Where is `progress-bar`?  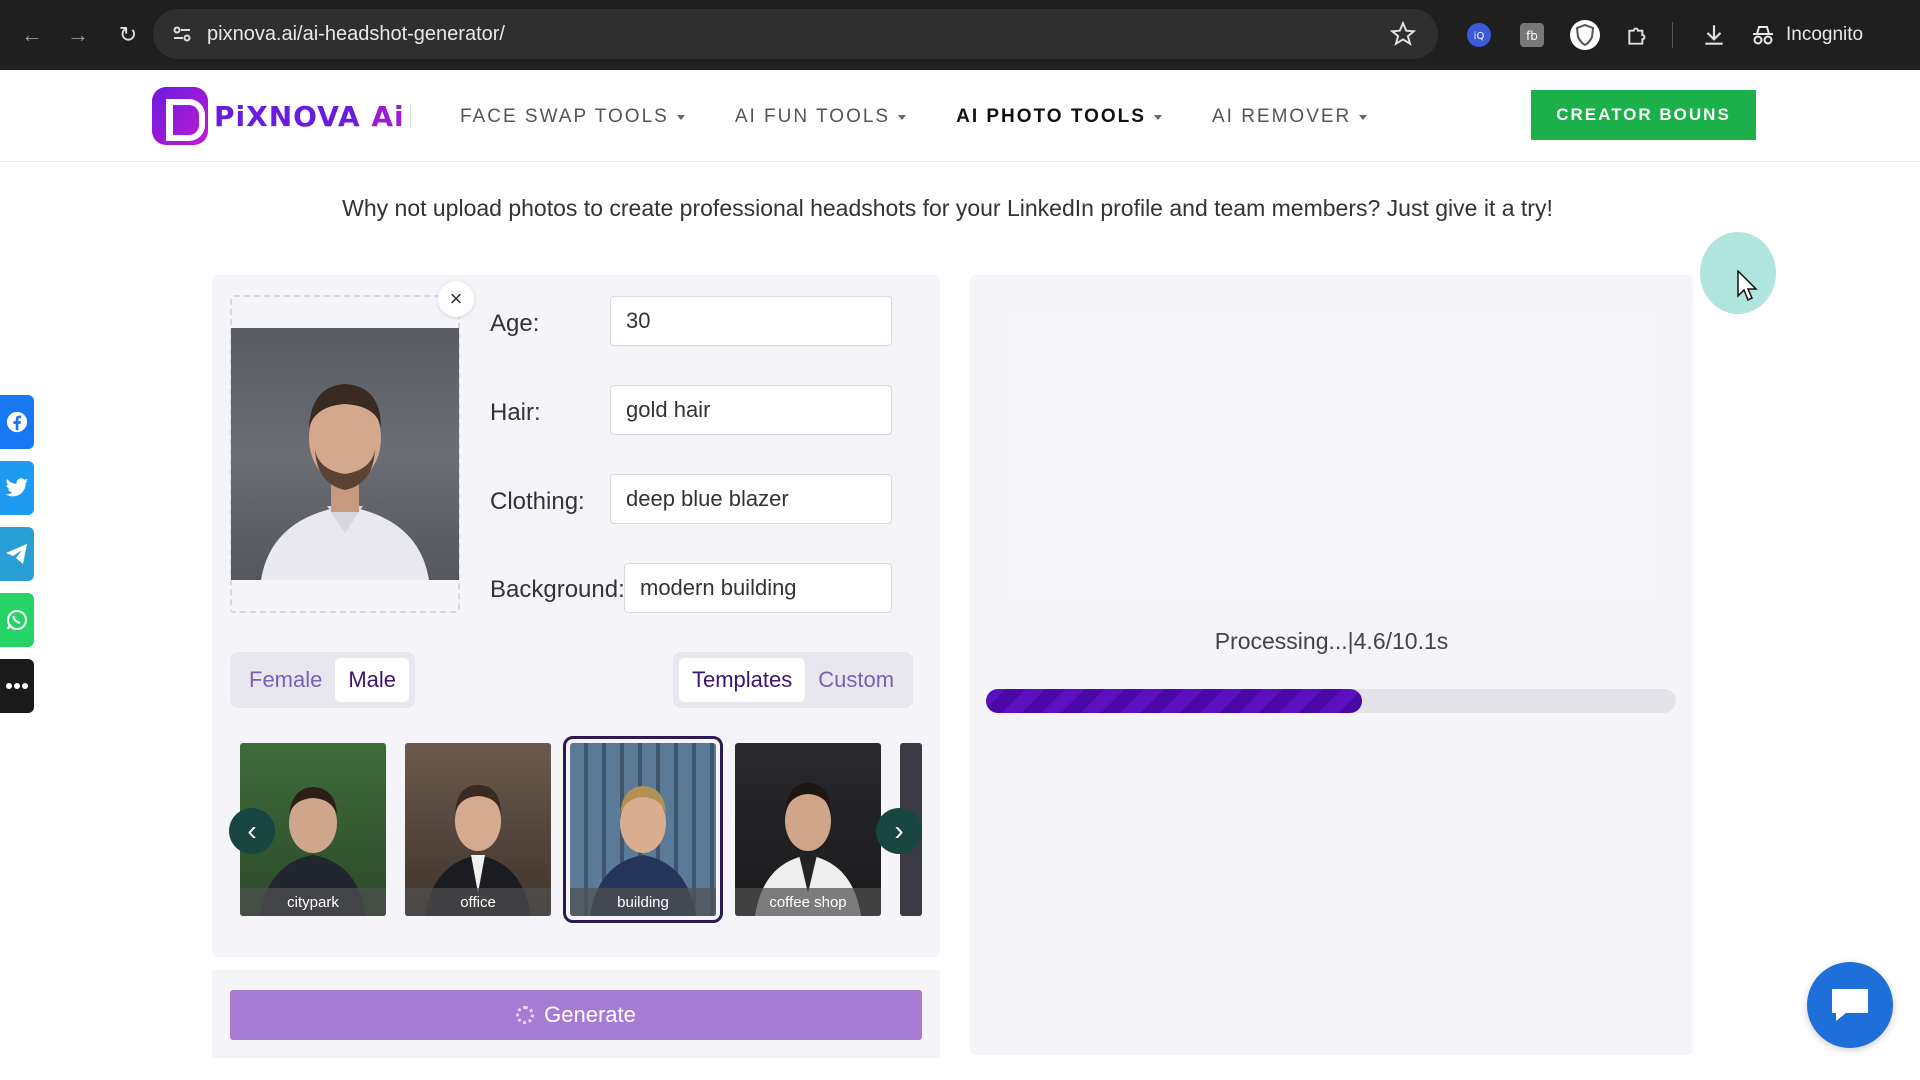 progress-bar is located at coordinates (1331, 701).